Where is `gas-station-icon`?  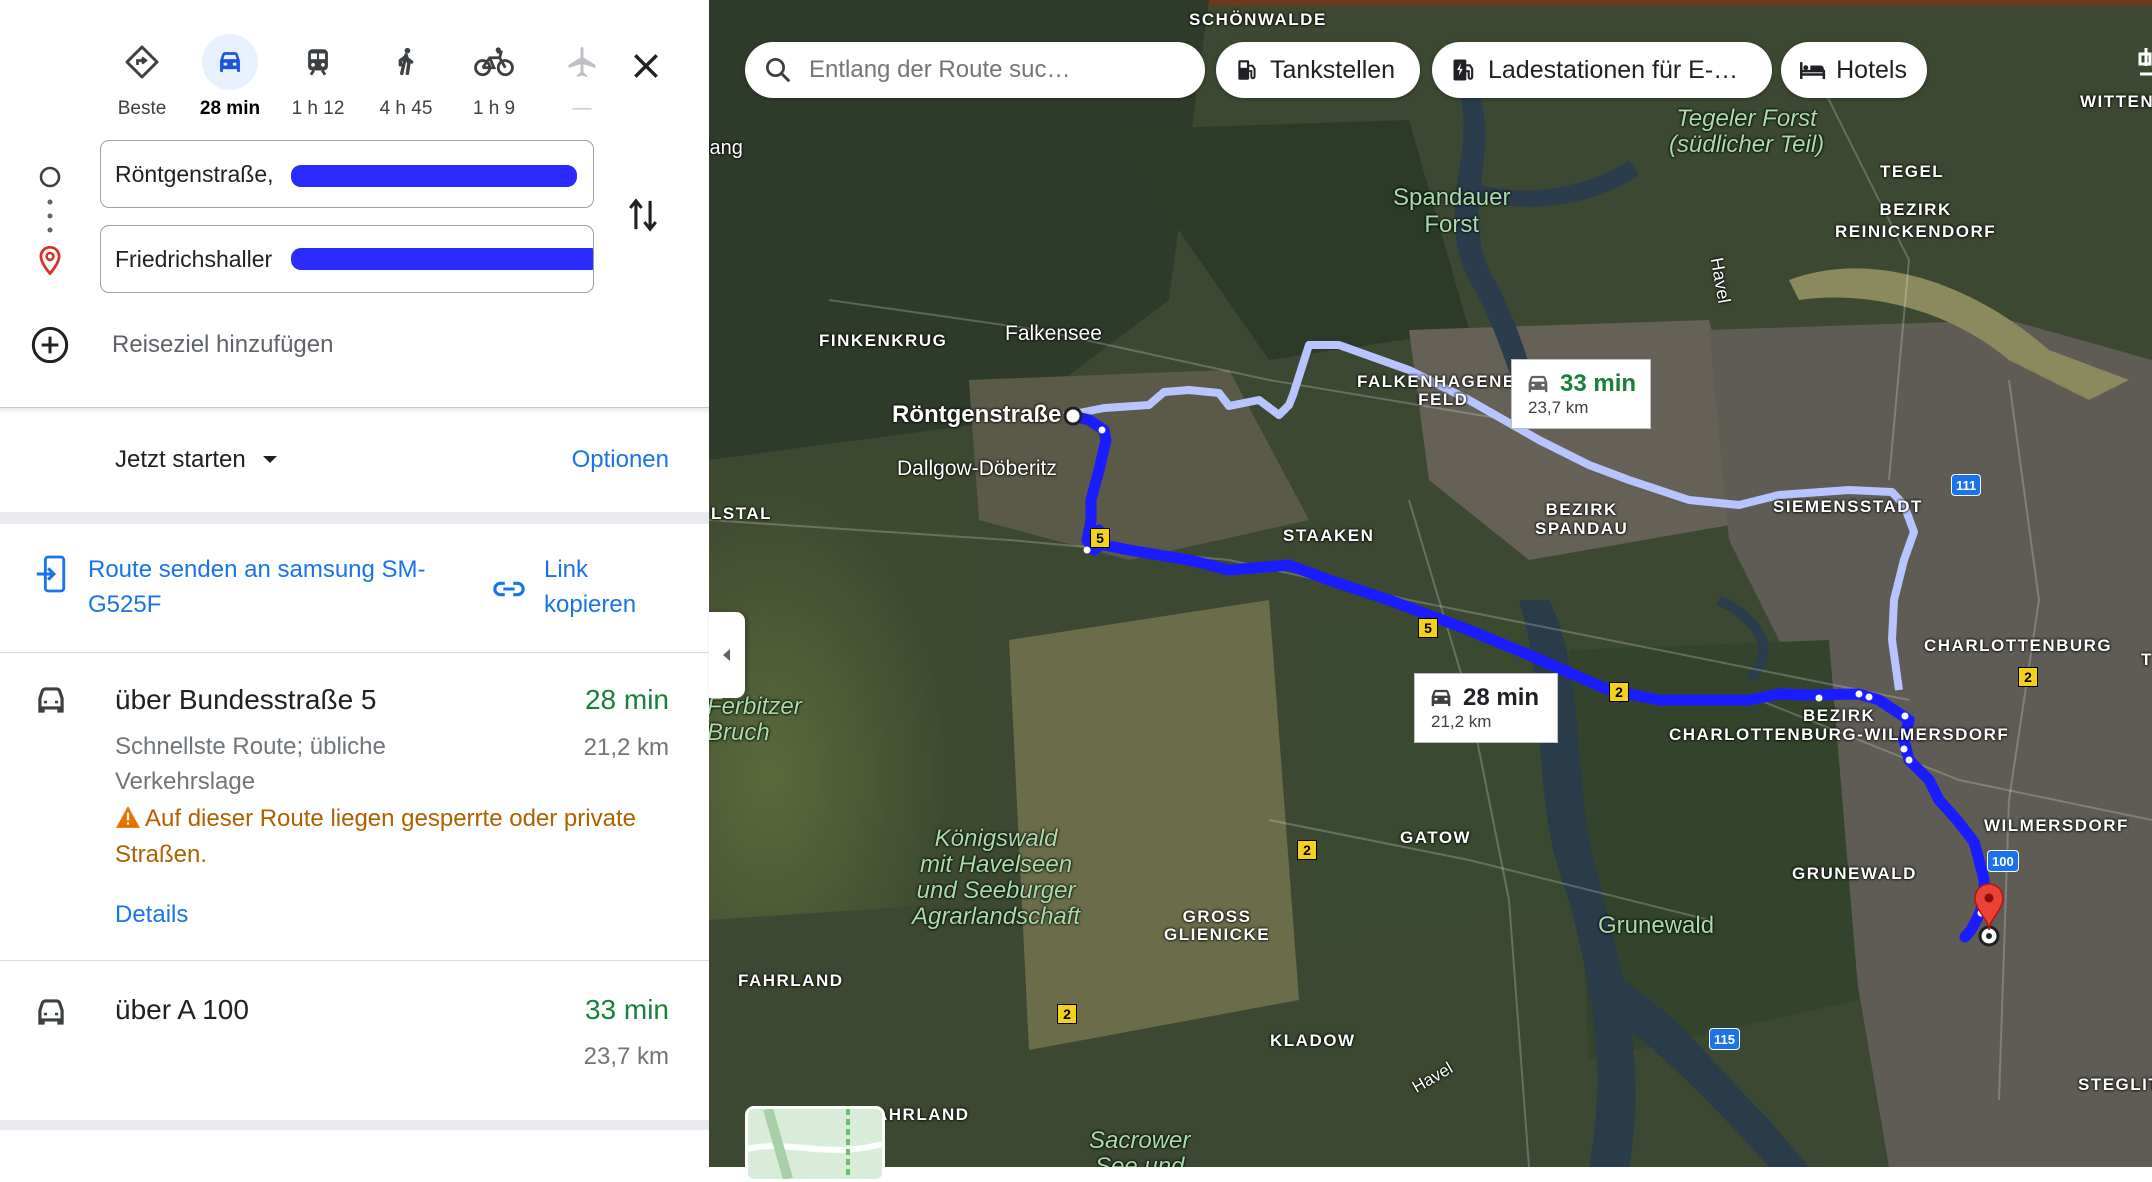
gas-station-icon is located at coordinates (1247, 70).